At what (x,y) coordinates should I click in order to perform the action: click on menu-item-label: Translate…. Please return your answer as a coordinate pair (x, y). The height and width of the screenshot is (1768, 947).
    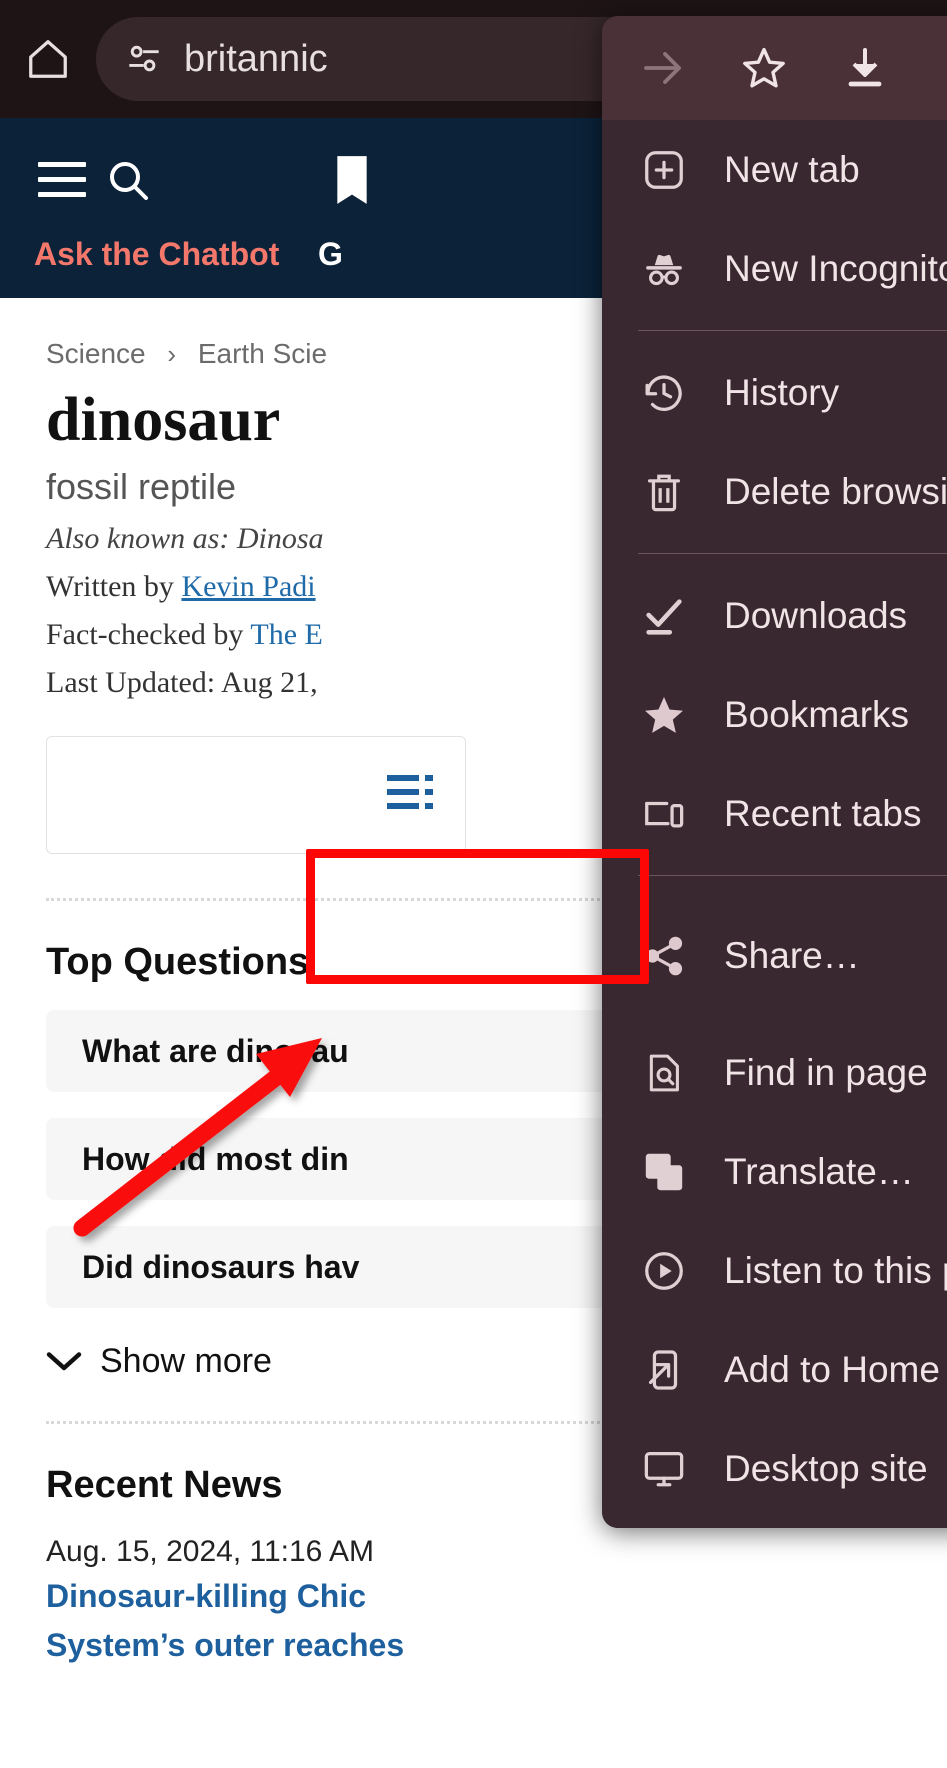
    Looking at the image, I should click on (819, 1171).